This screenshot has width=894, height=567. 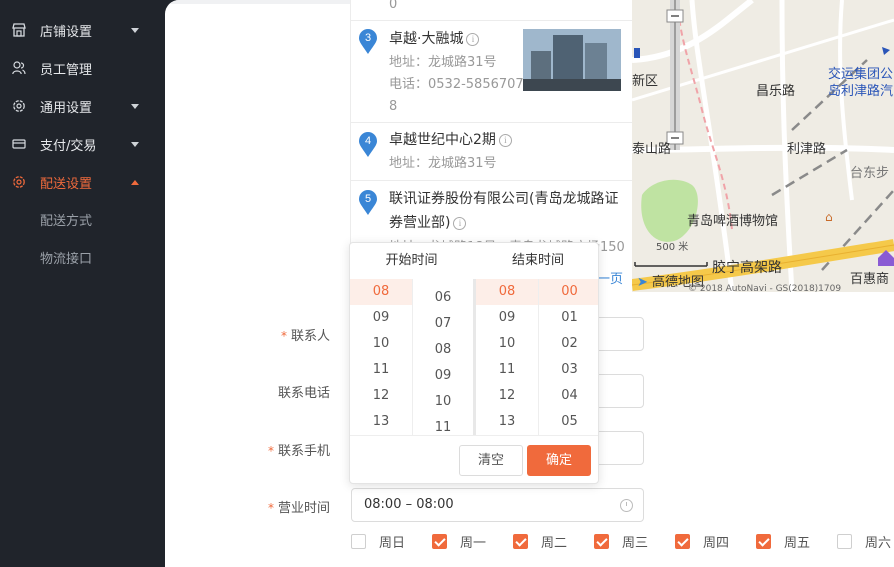 I want to click on location-title: 卓越世纪中心2期 i, so click(x=450, y=140).